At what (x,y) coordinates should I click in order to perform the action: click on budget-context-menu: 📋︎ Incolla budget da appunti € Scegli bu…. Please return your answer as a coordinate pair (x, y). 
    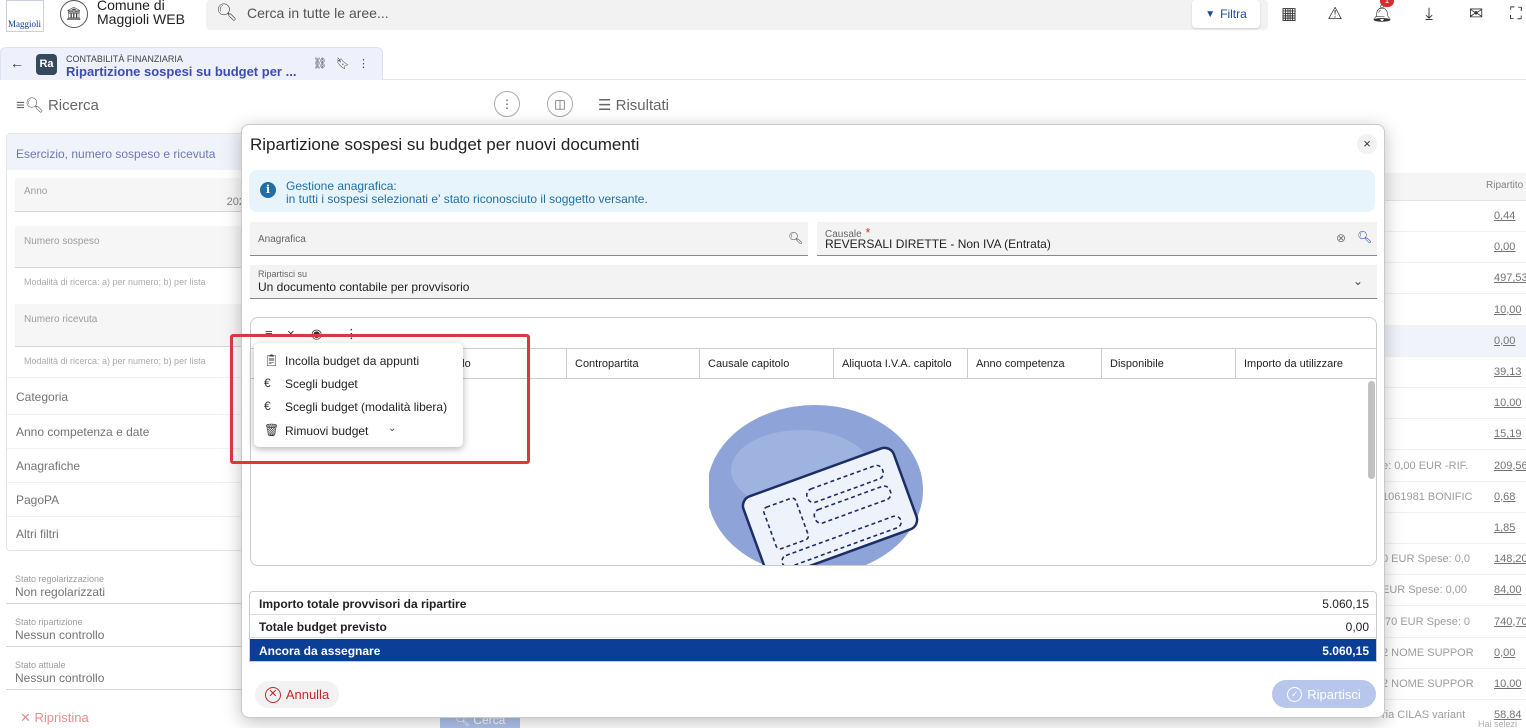
    Looking at the image, I should click on (358, 395).